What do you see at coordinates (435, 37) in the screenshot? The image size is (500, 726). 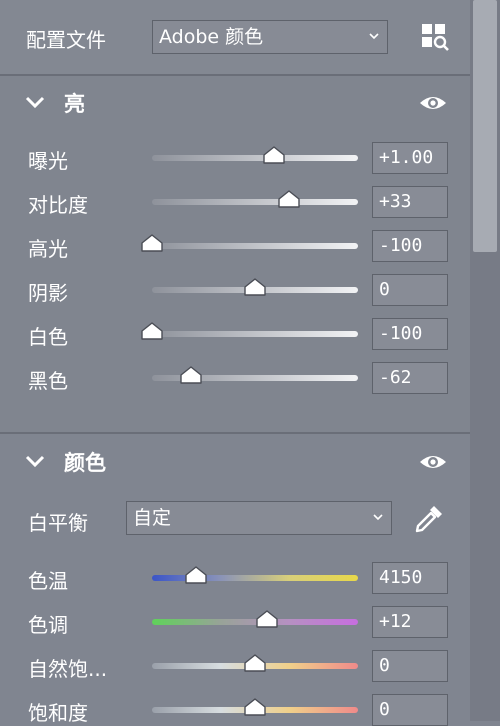 I see `profile-browser-icon` at bounding box center [435, 37].